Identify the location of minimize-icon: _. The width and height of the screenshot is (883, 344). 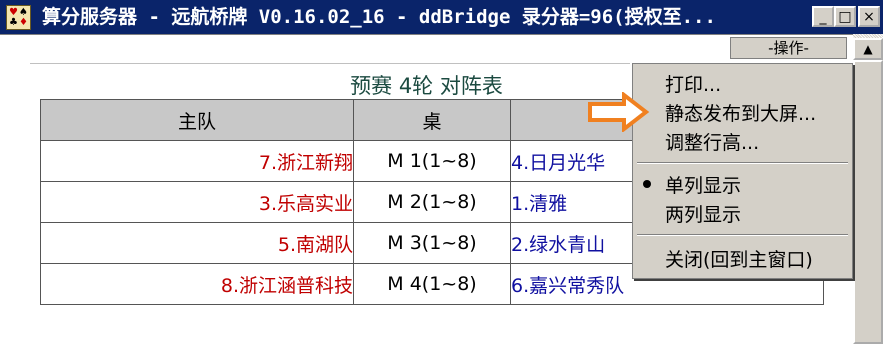
(823, 16).